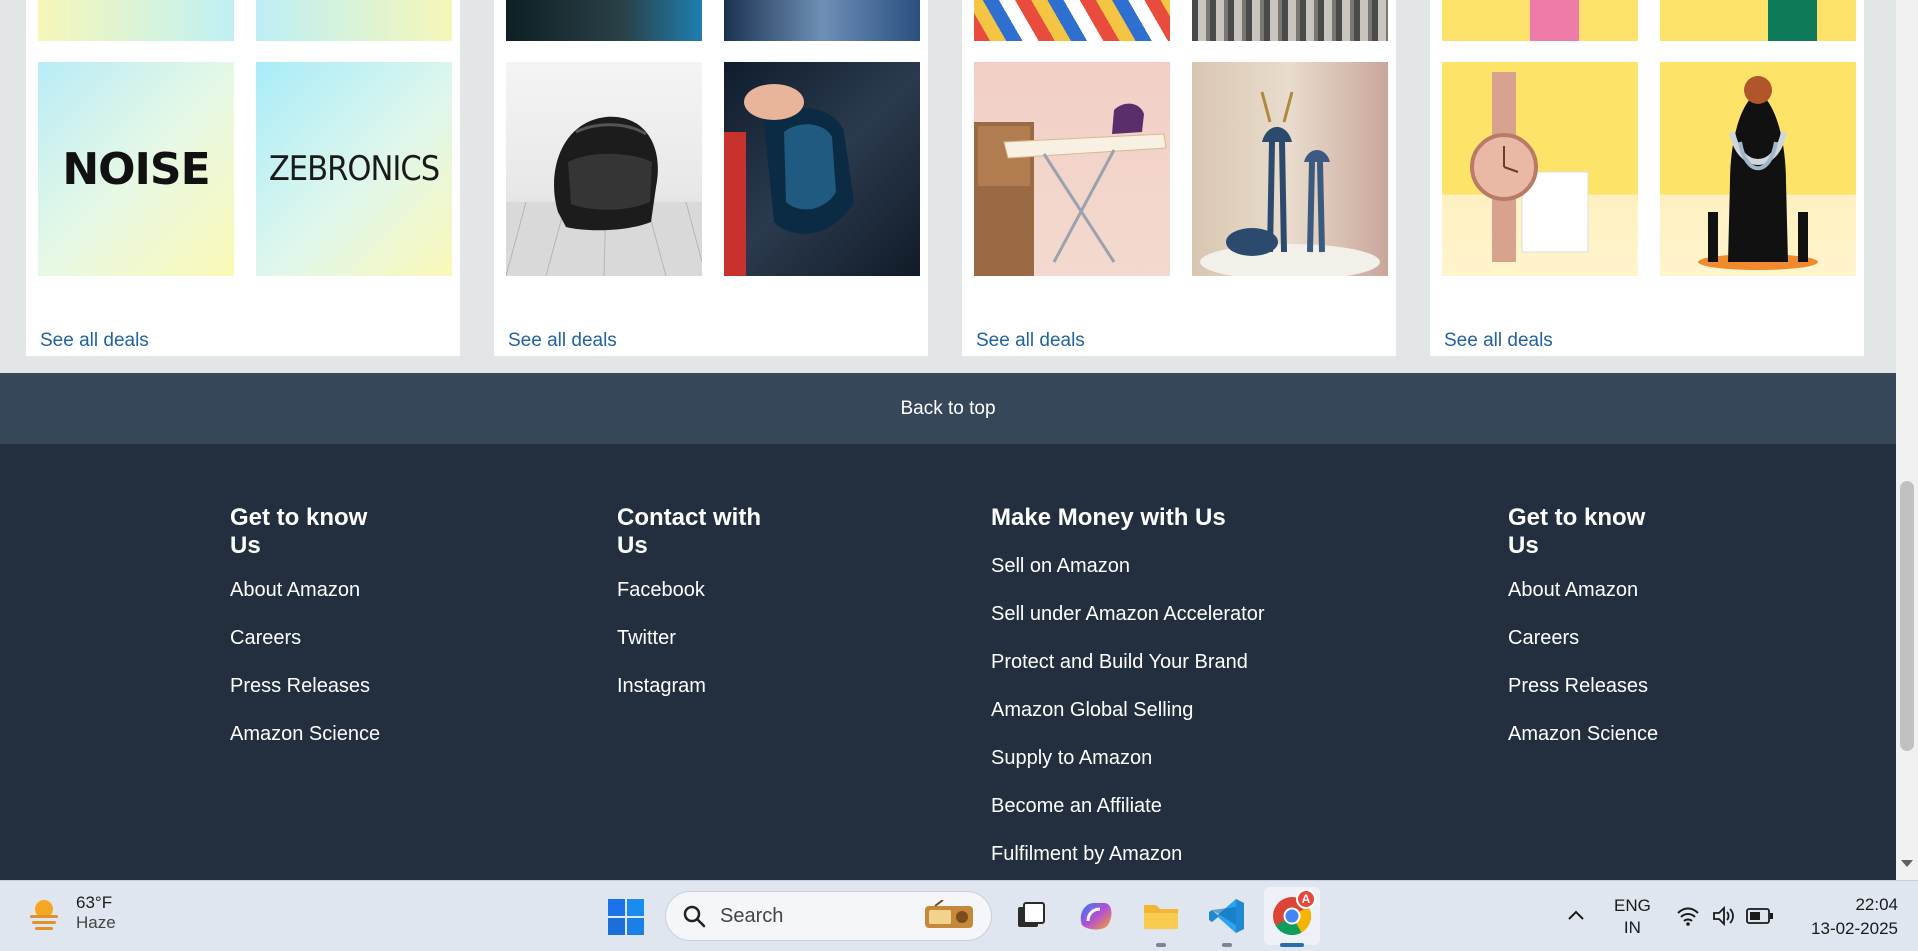  I want to click on weather-widget: 63°F Haze, so click(70, 913).